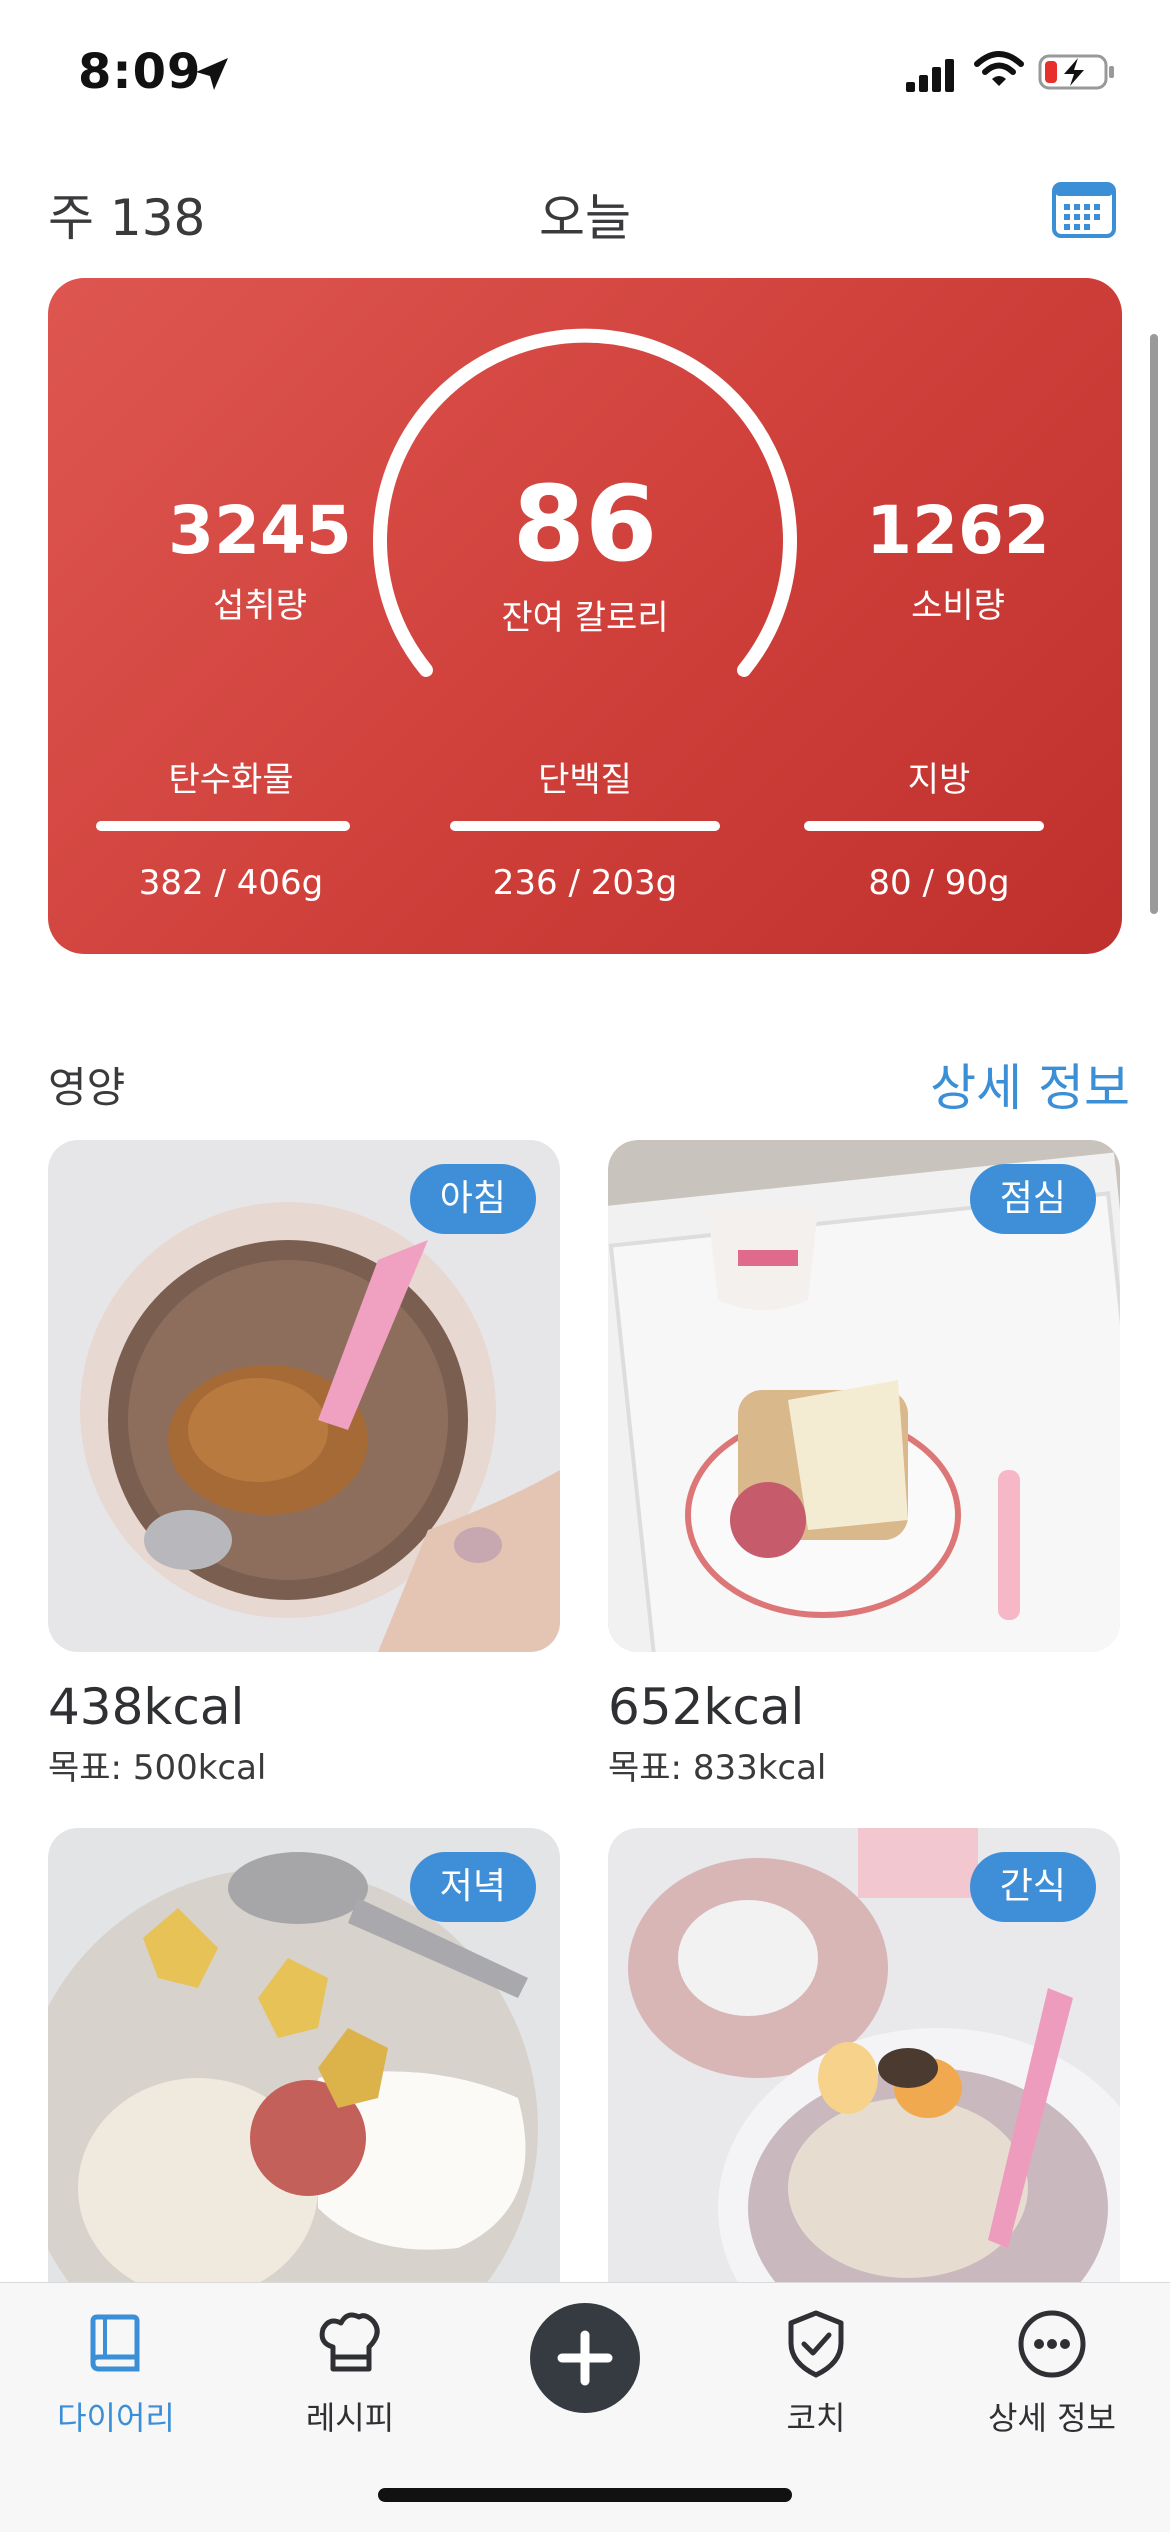 This screenshot has width=1170, height=2532. Describe the element at coordinates (212, 74) in the screenshot. I see `location-arrow-icon` at that location.